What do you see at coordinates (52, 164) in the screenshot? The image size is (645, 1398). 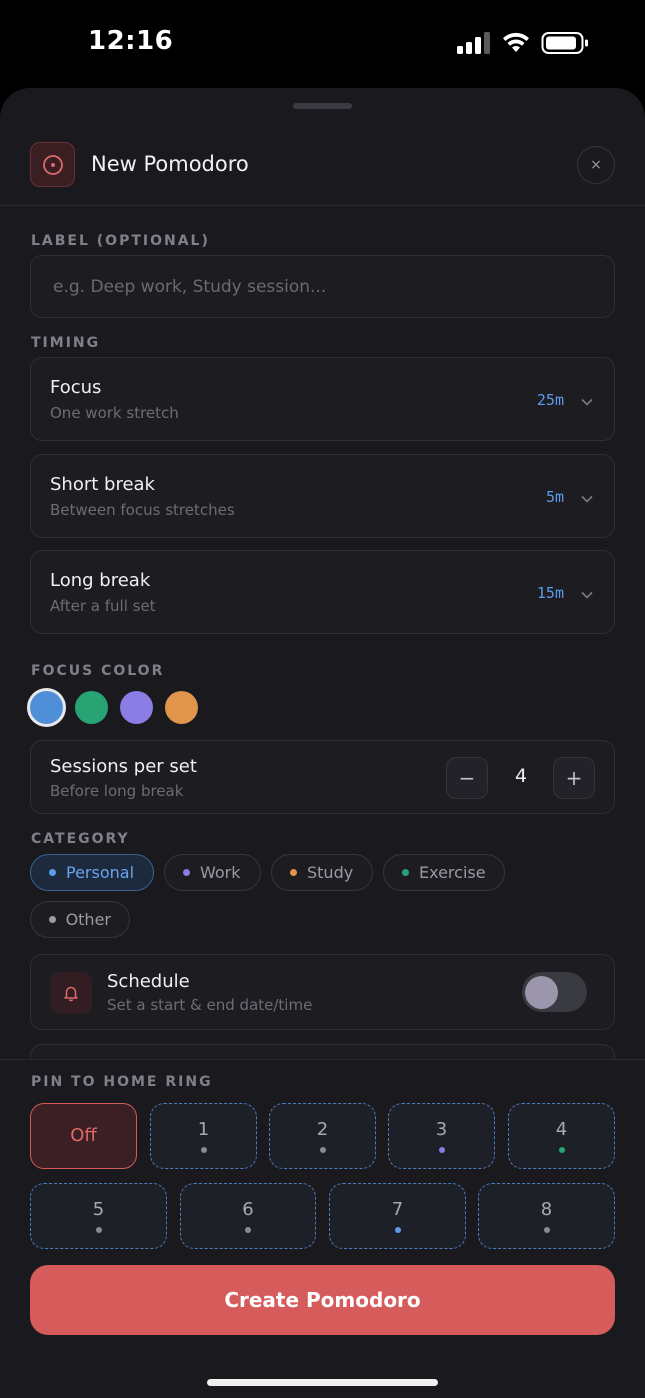 I see `timer-icon` at bounding box center [52, 164].